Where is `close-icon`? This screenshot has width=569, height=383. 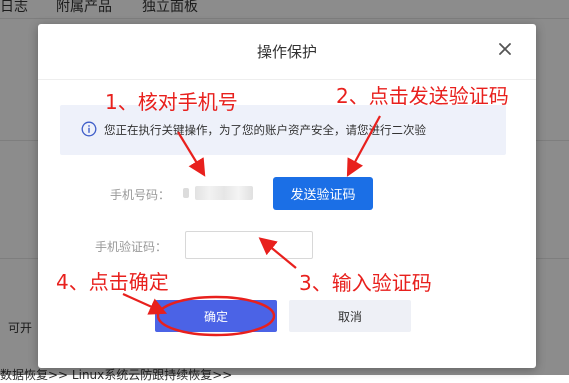 close-icon is located at coordinates (505, 49).